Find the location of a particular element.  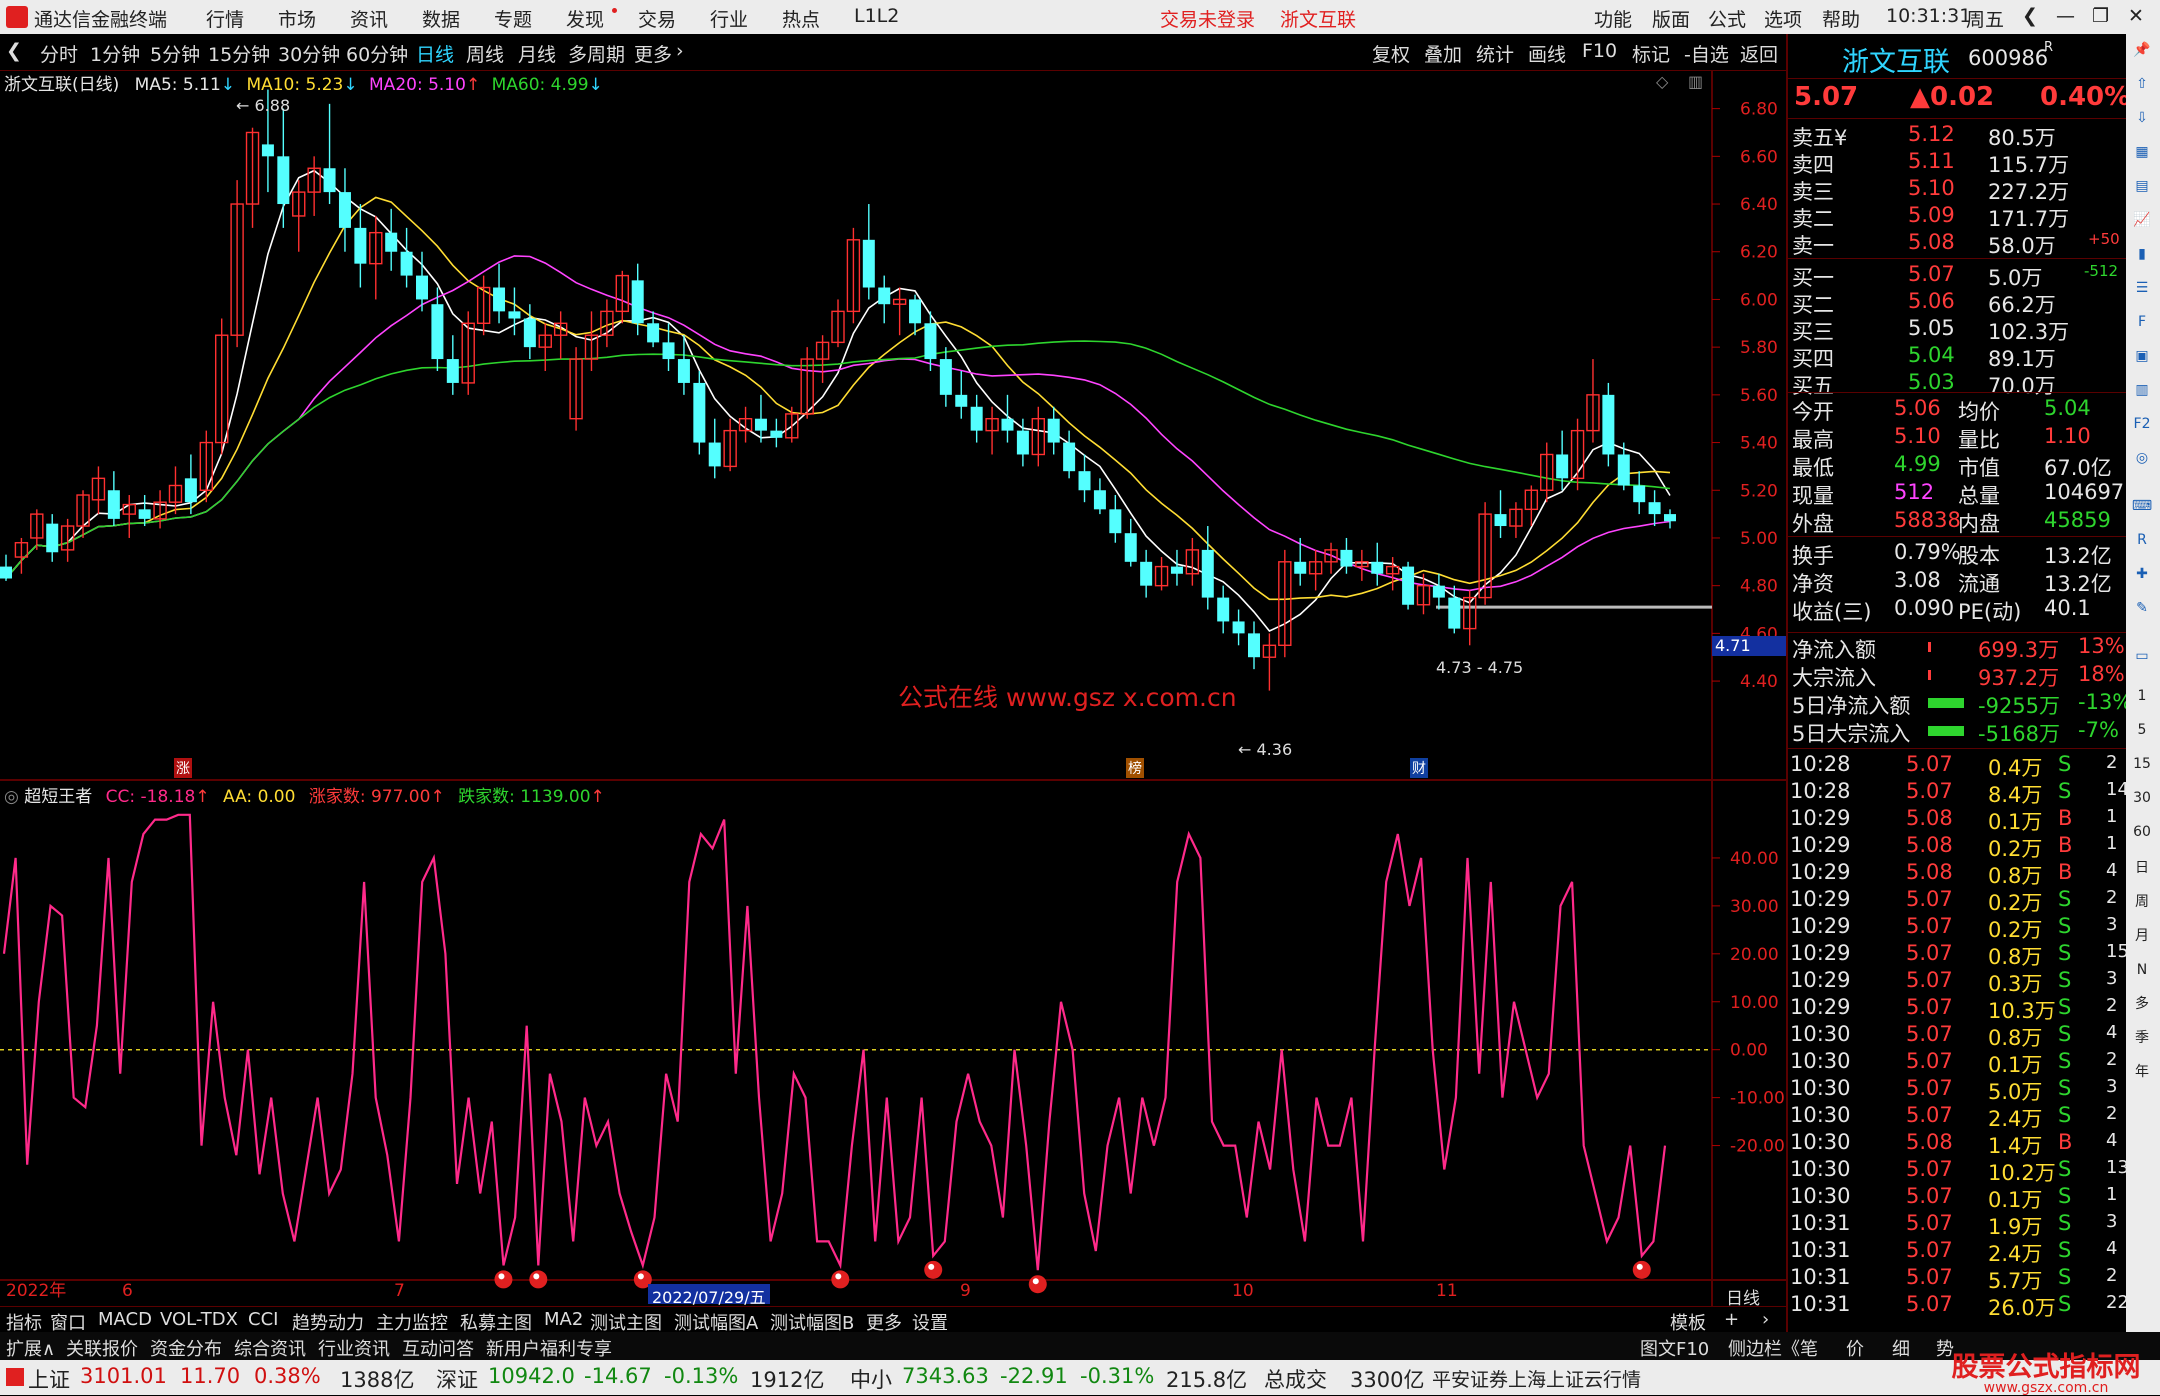

chart-split-icon: ▥ is located at coordinates (1695, 81).